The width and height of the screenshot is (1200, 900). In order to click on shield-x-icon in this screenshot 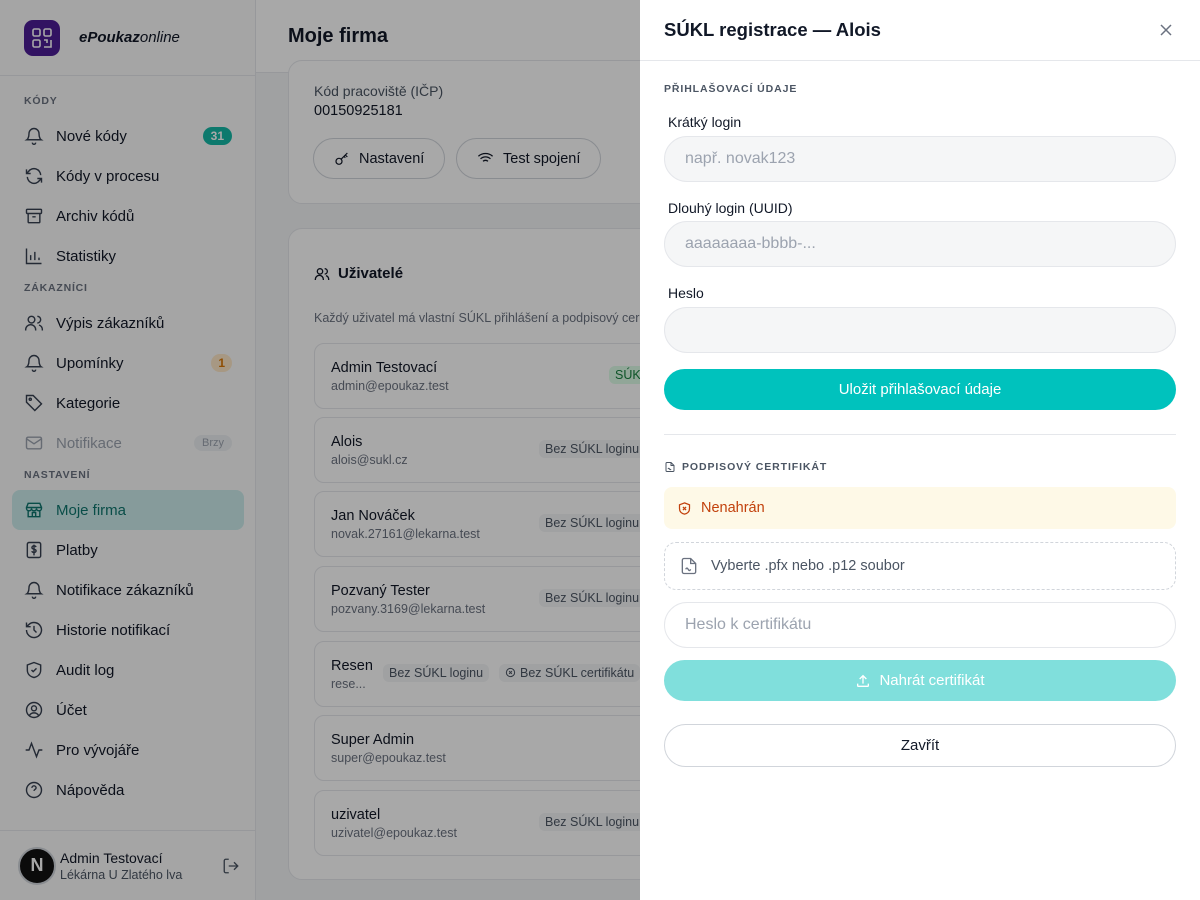, I will do `click(684, 508)`.